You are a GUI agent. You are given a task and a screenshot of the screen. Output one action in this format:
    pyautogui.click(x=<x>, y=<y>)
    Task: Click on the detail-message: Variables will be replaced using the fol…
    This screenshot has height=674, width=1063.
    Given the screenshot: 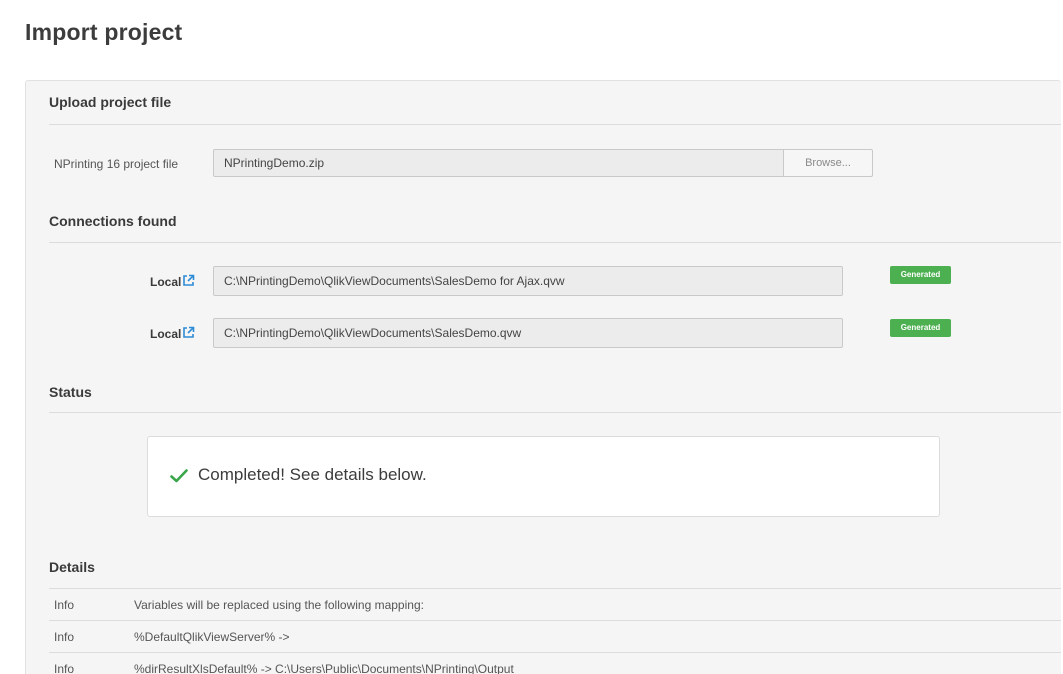 What is the action you would take?
    pyautogui.click(x=279, y=605)
    